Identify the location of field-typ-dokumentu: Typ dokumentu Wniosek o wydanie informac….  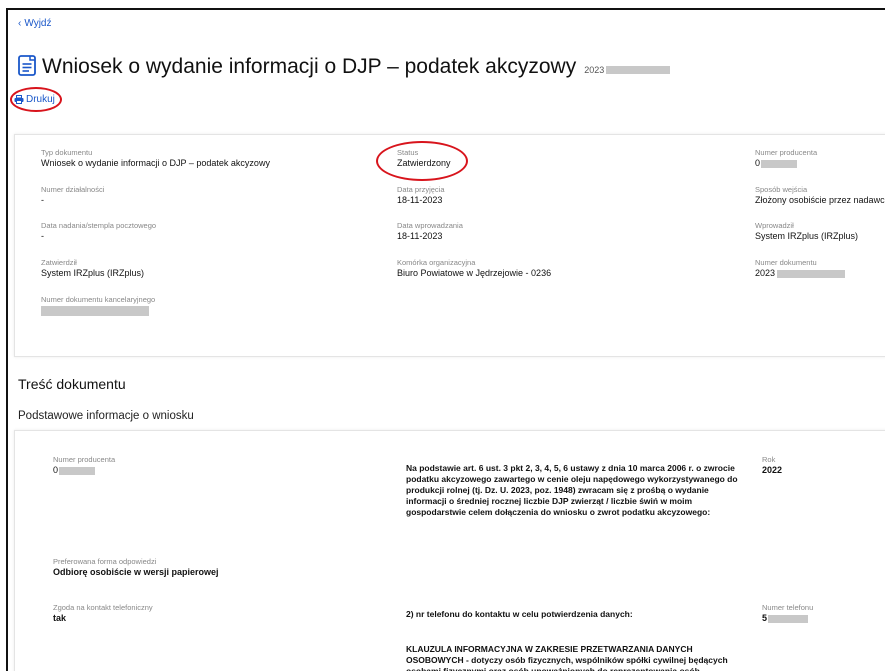
(155, 158).